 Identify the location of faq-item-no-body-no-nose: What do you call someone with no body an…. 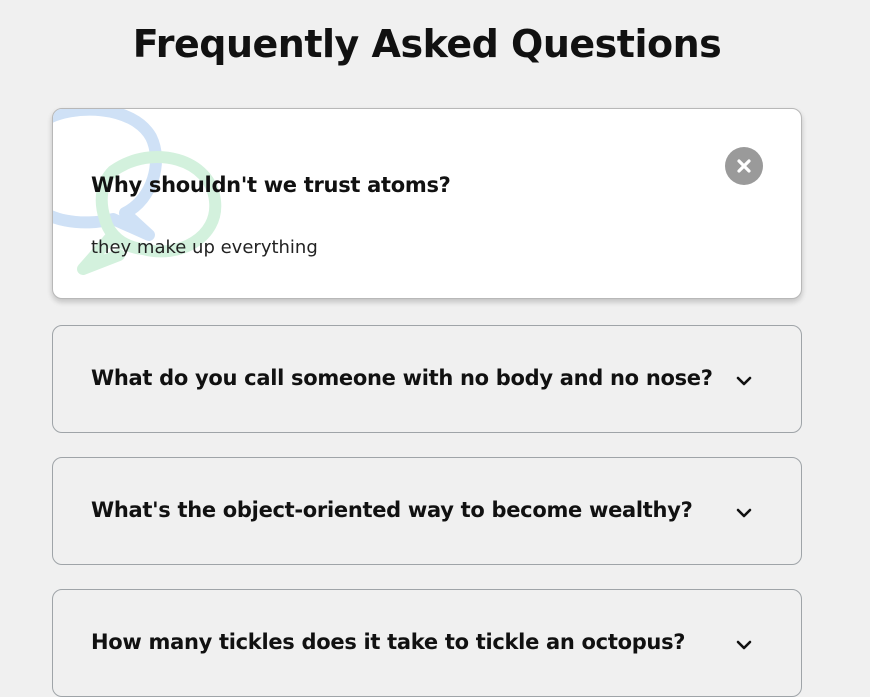
(427, 379).